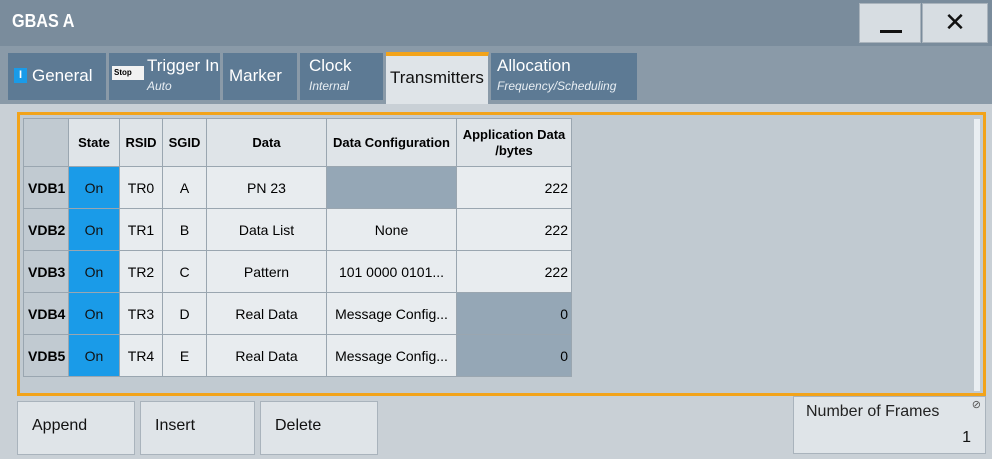 The height and width of the screenshot is (459, 992). Describe the element at coordinates (46, 271) in the screenshot. I see `row-header: VDB3` at that location.